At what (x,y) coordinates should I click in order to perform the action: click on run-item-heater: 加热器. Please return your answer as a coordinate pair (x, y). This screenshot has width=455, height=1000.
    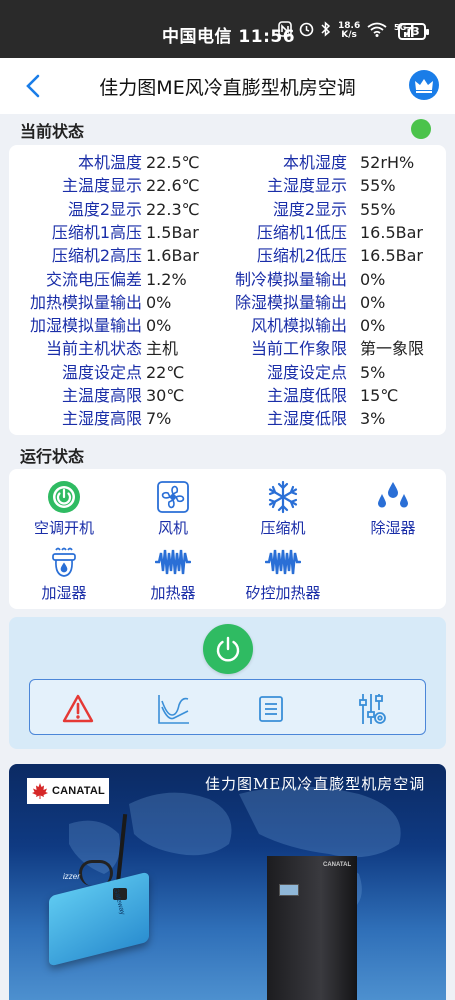
    Looking at the image, I should click on (173, 573).